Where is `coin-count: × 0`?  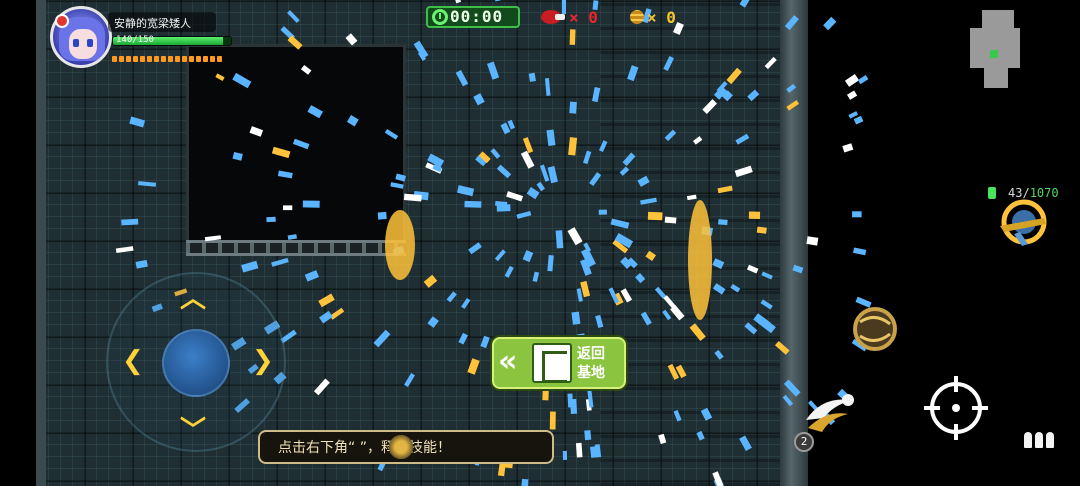
coin-count: × 0 is located at coordinates (661, 17).